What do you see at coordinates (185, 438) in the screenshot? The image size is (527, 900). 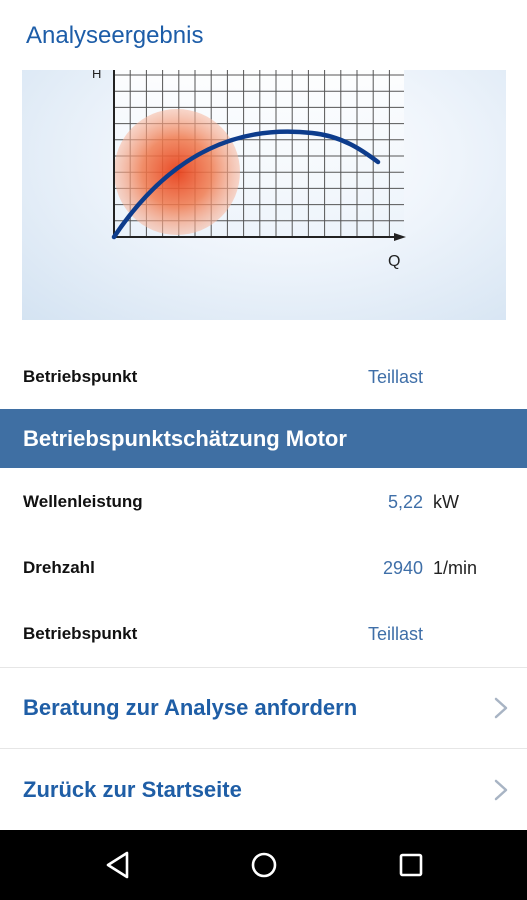 I see `section-title: Betriebspunktschätzung Motor` at bounding box center [185, 438].